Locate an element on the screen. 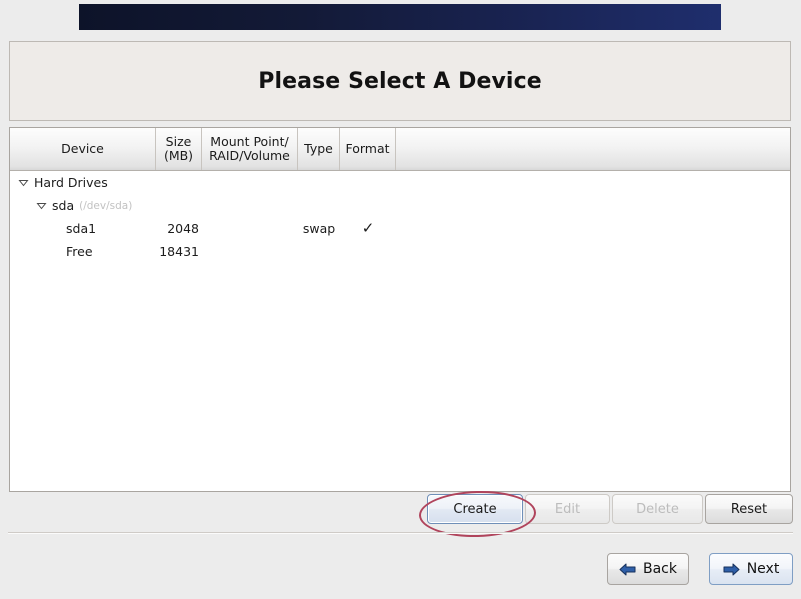 This screenshot has width=801, height=599. column-header-mount-line2: RAID/Volume is located at coordinates (249, 155).